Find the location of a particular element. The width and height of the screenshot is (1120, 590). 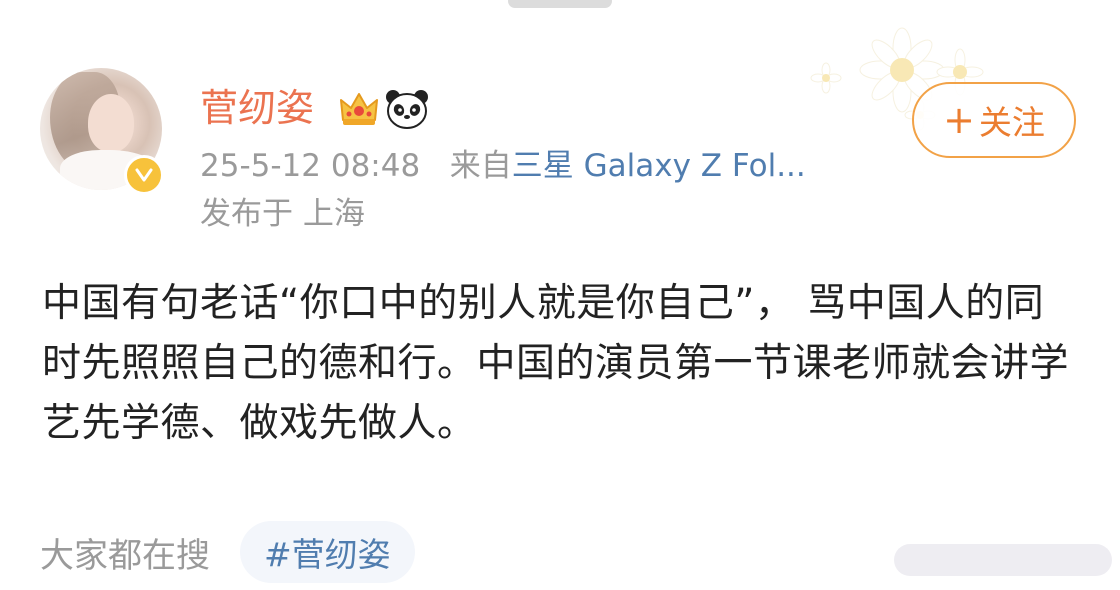

avatar-face-shape is located at coordinates (111, 123).